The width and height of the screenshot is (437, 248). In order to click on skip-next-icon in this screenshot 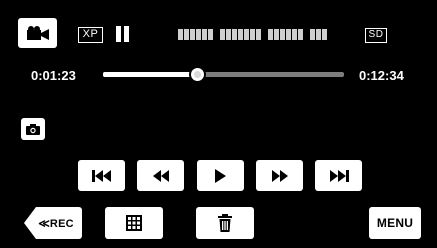, I will do `click(339, 175)`.